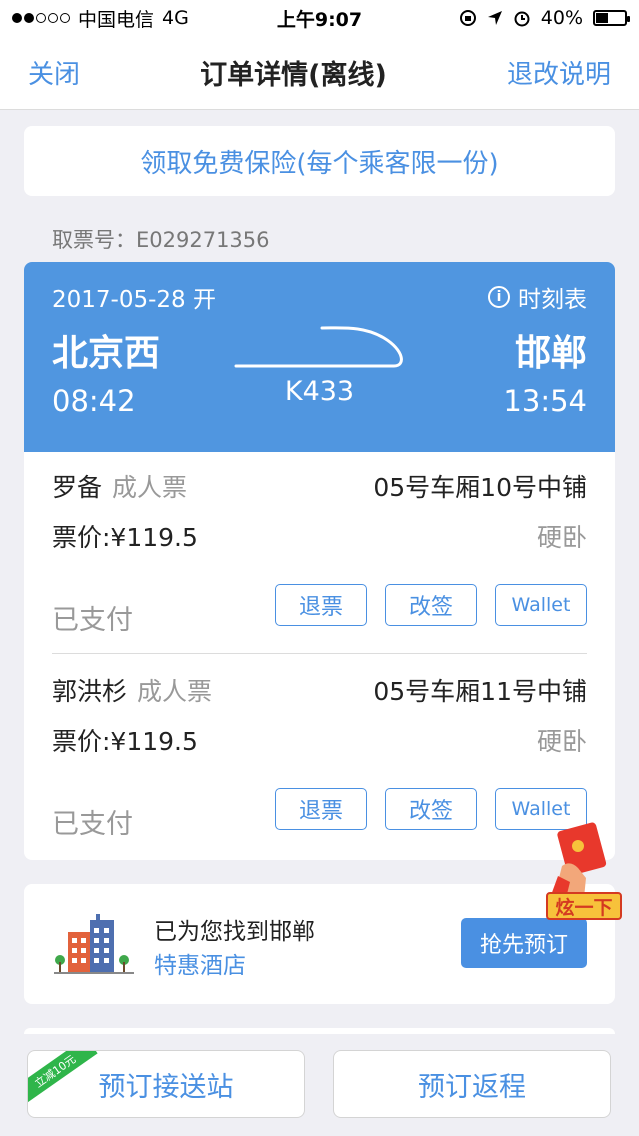  I want to click on nav-bar: 关闭 订单详情(离线) 退改说明, so click(319, 73).